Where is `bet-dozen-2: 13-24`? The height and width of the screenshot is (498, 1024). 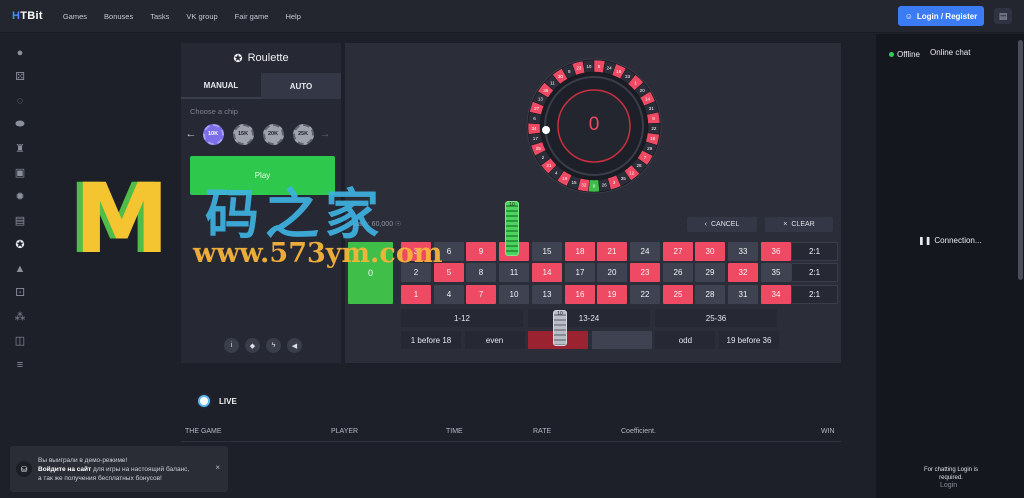
bet-dozen-2: 13-24 is located at coordinates (589, 318).